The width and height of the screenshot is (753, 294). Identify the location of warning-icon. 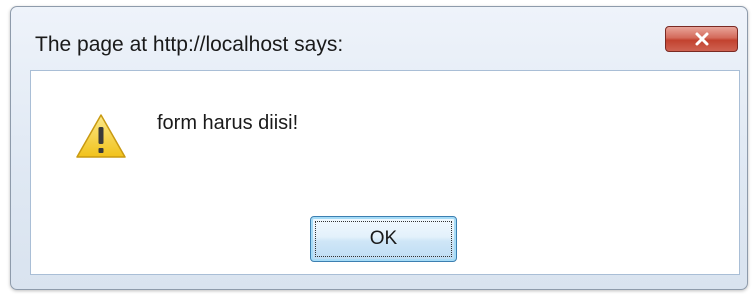
(101, 136).